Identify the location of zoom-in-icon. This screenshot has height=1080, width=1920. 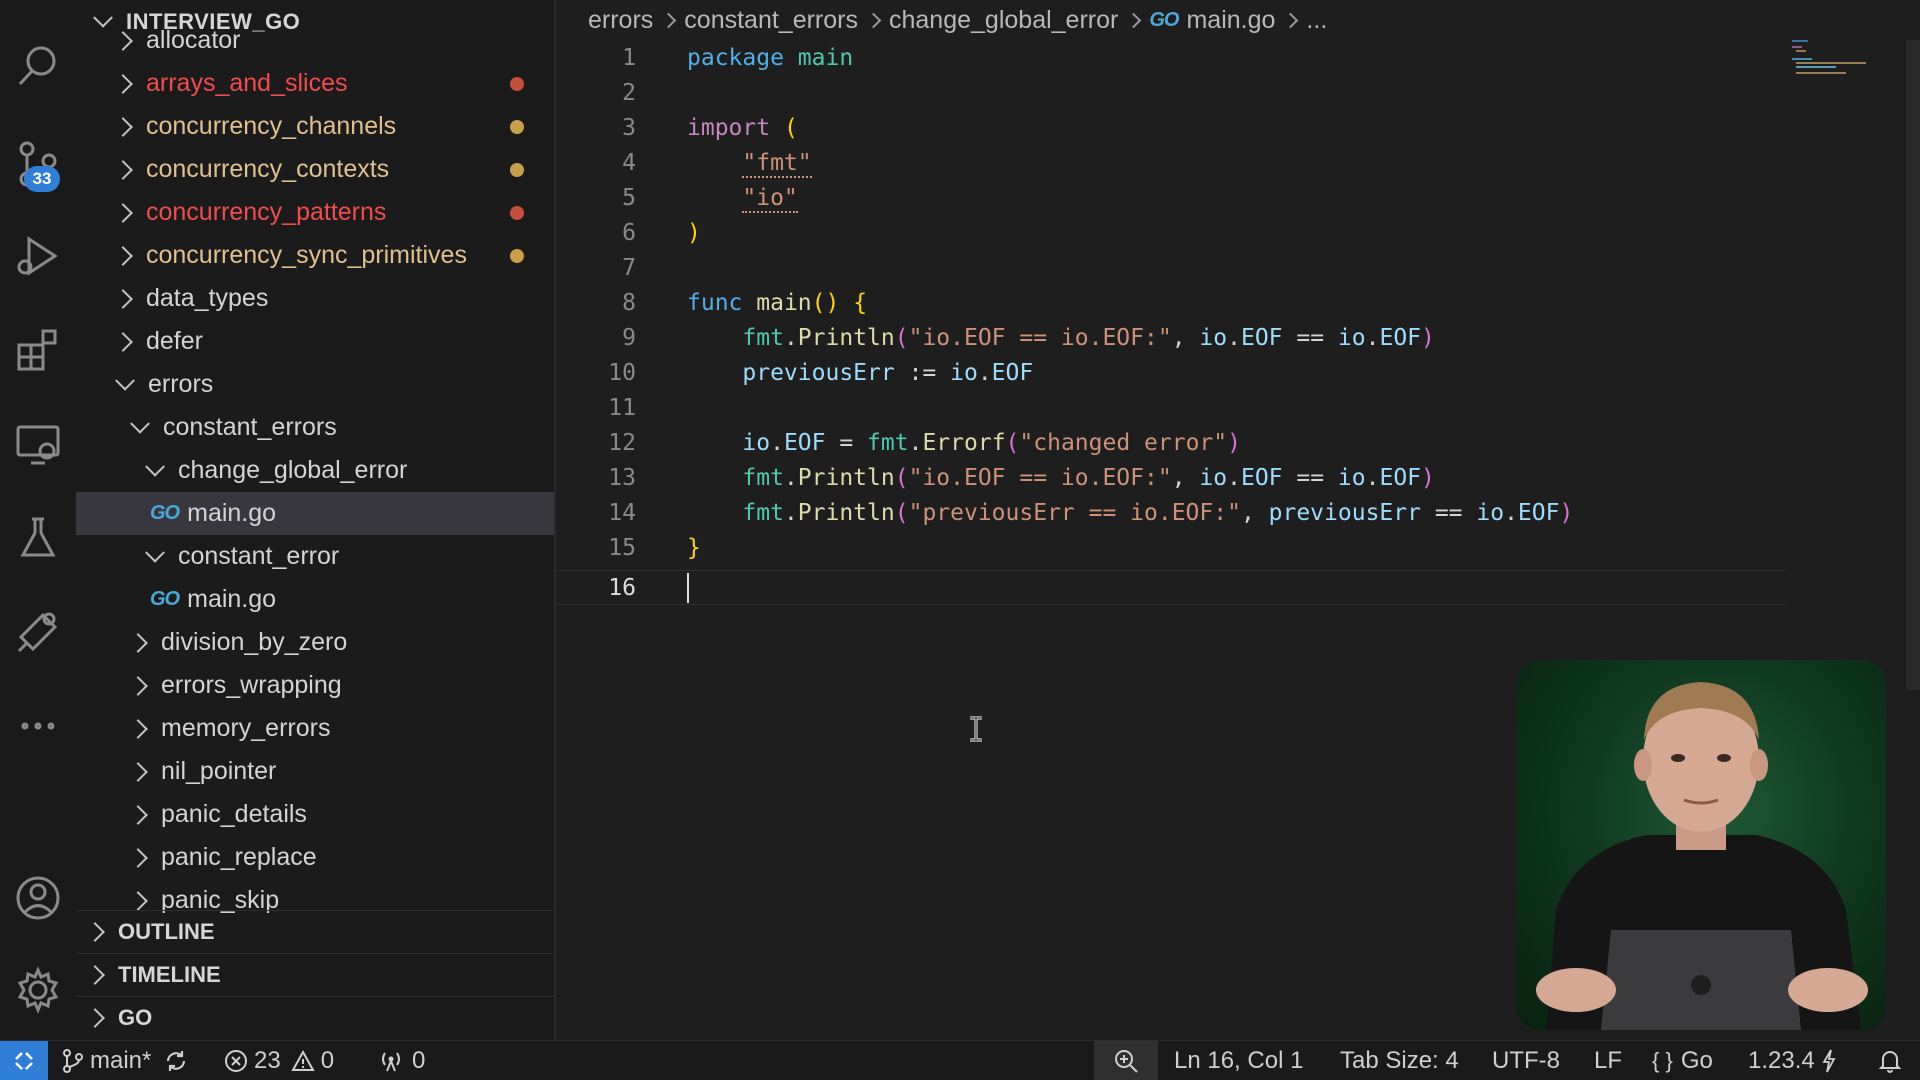
(1126, 1061).